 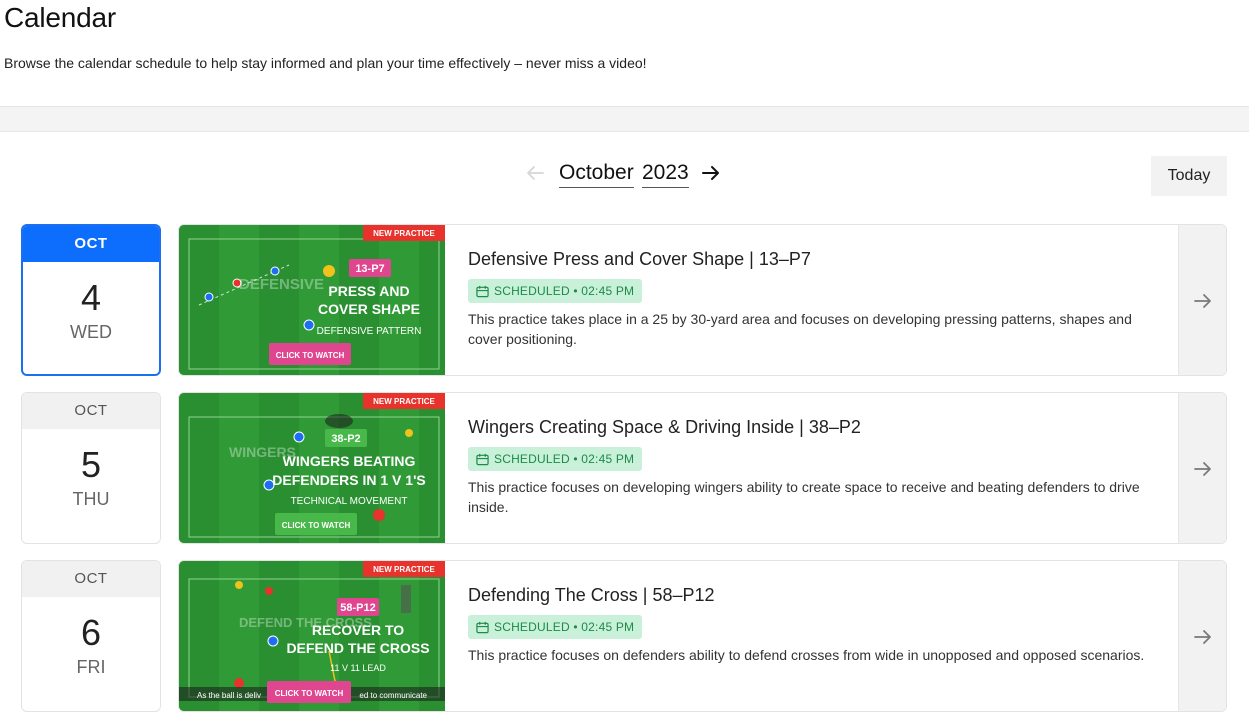 I want to click on thumb-code: 38-P2, so click(x=345, y=439).